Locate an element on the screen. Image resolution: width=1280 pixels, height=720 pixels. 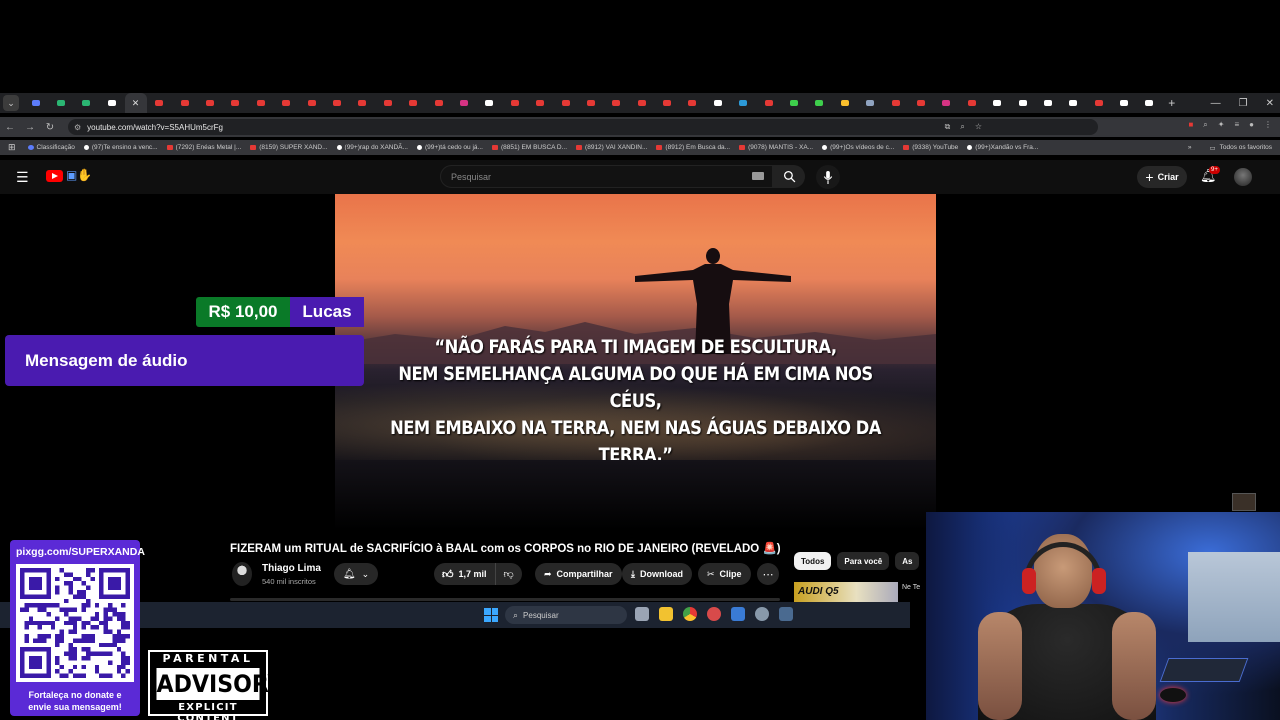
minimize-icon: — is located at coordinates (1216, 103).